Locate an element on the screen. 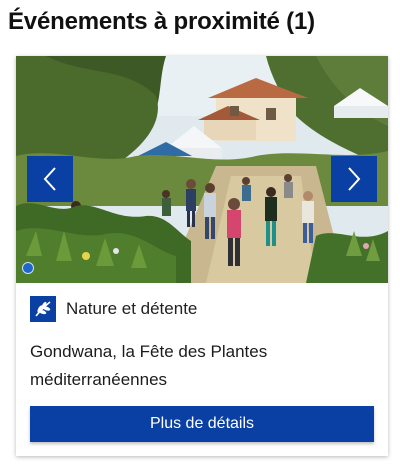  details-button: Plus de détails is located at coordinates (202, 424).